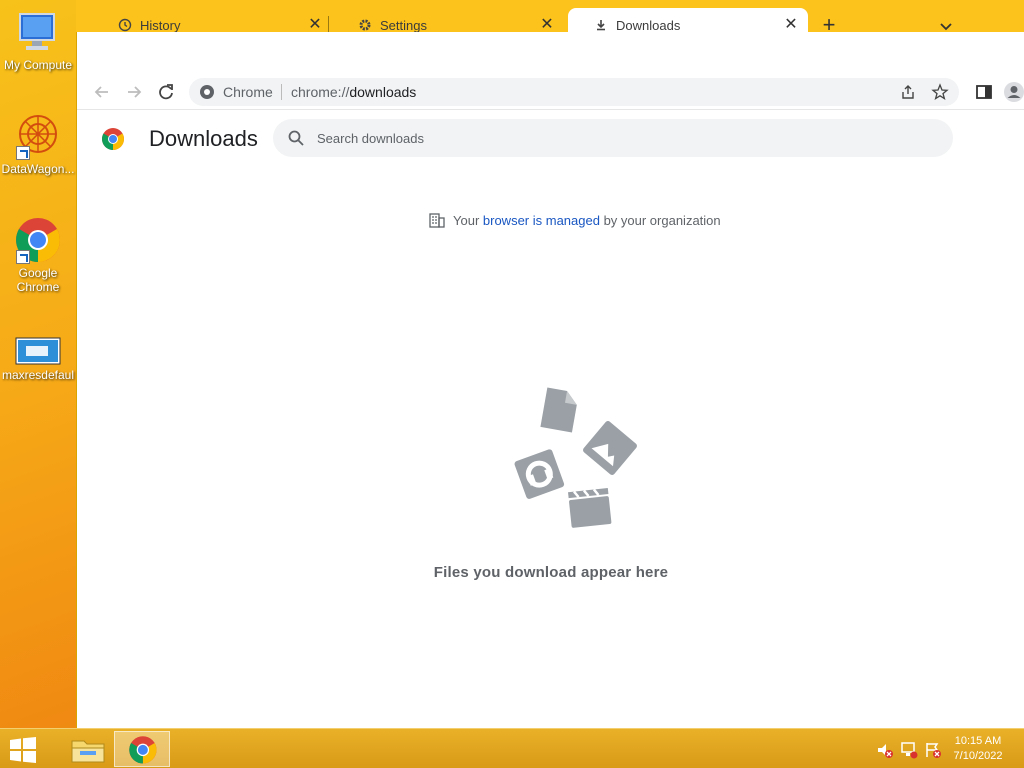 Image resolution: width=1024 pixels, height=768 pixels. What do you see at coordinates (909, 752) in the screenshot?
I see `network-icon` at bounding box center [909, 752].